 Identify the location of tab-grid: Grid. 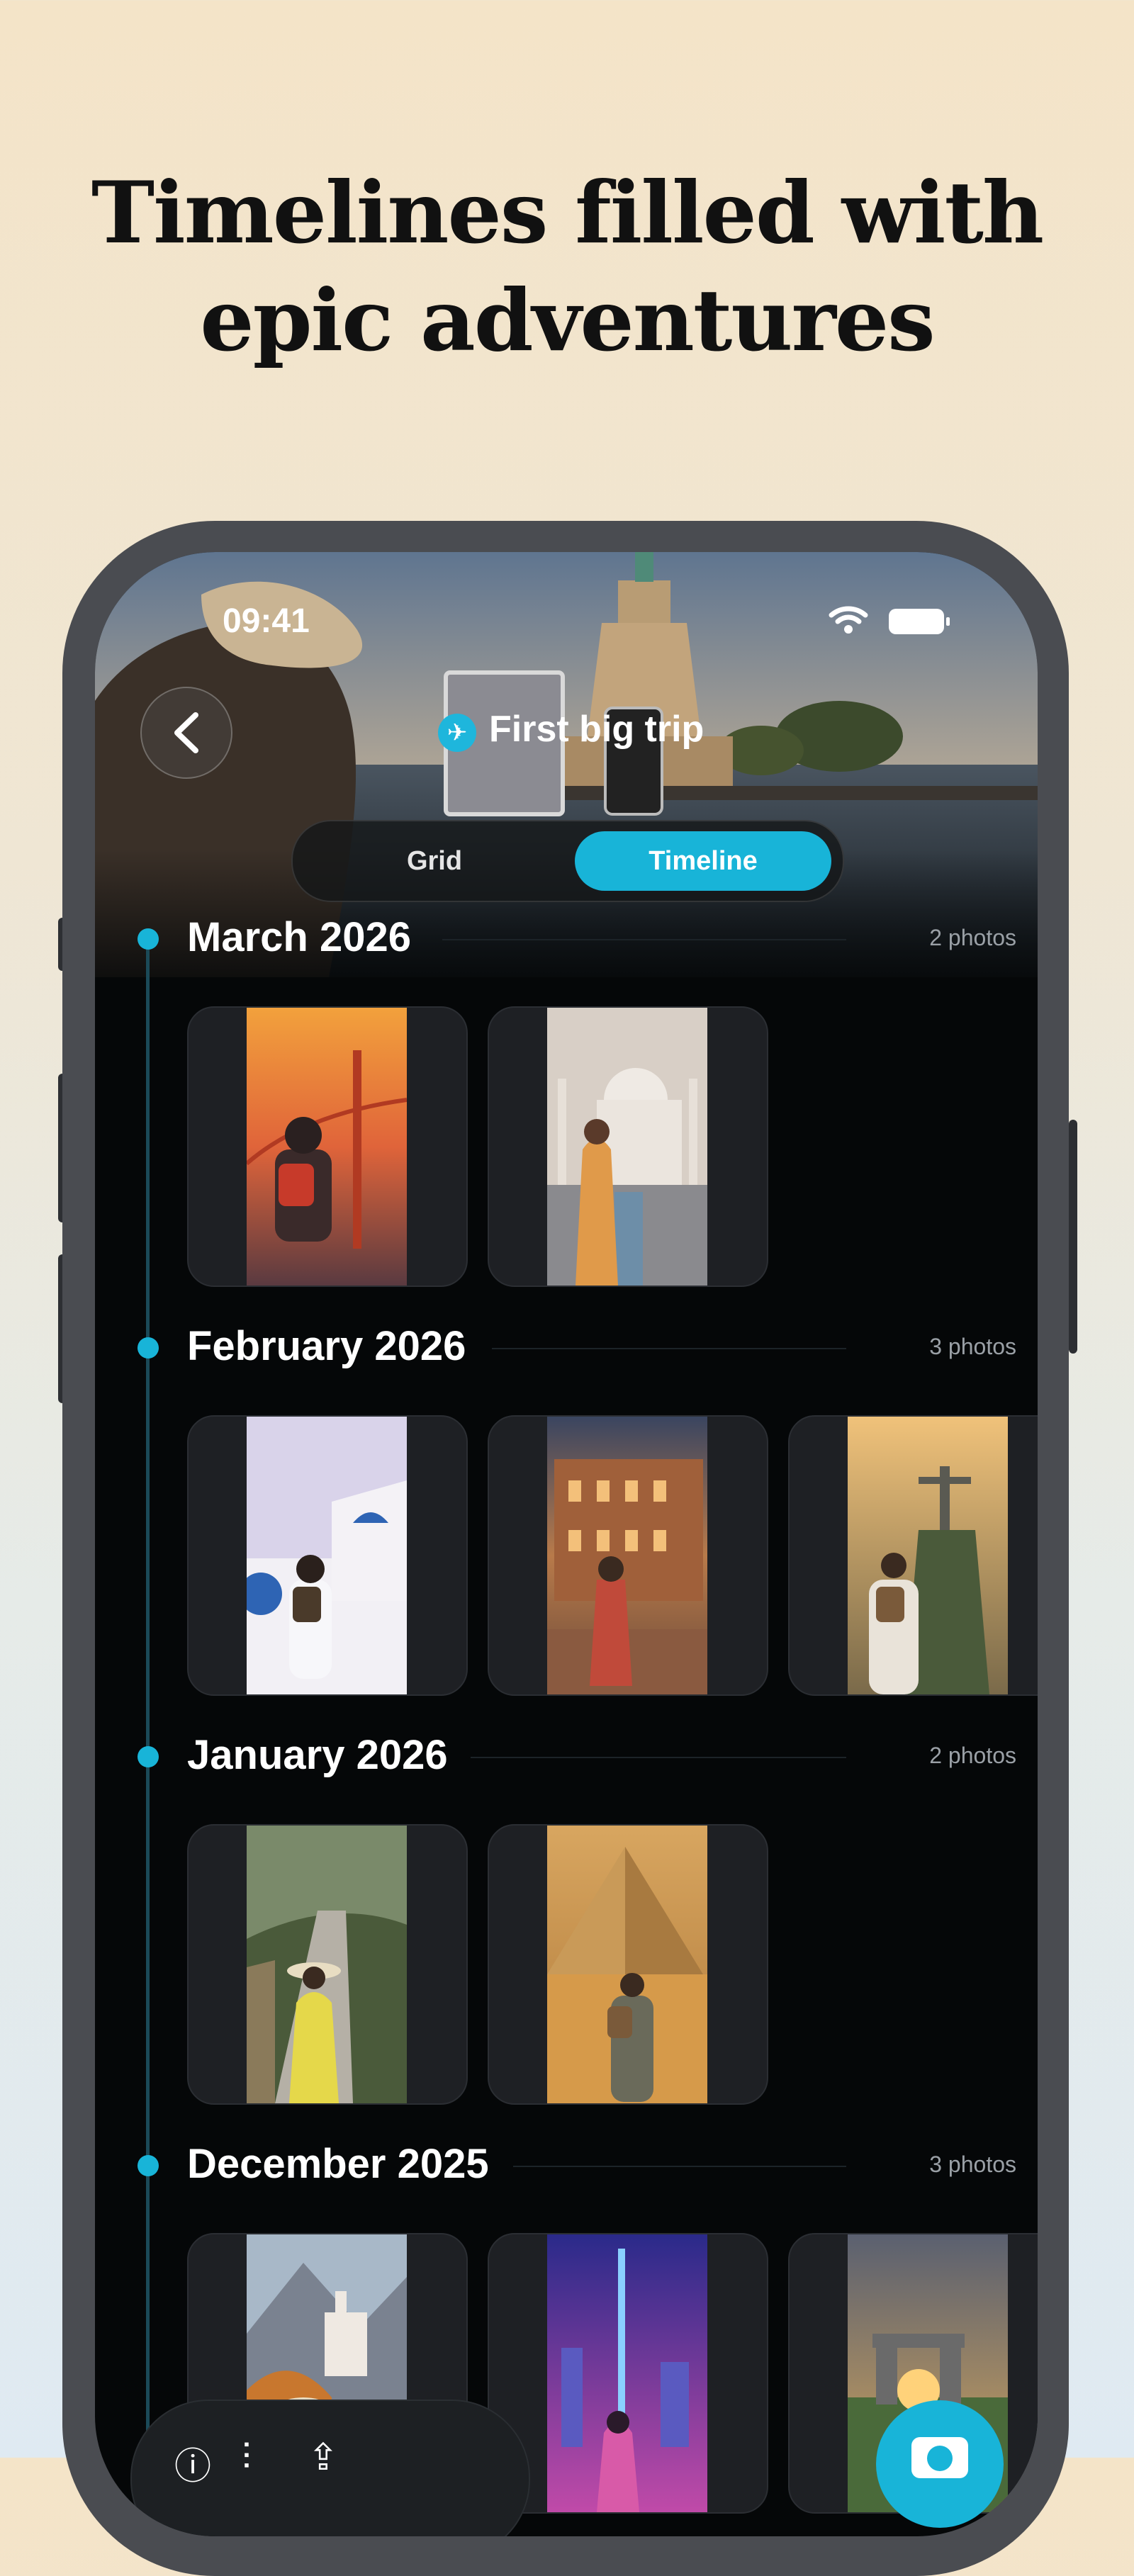
(434, 861).